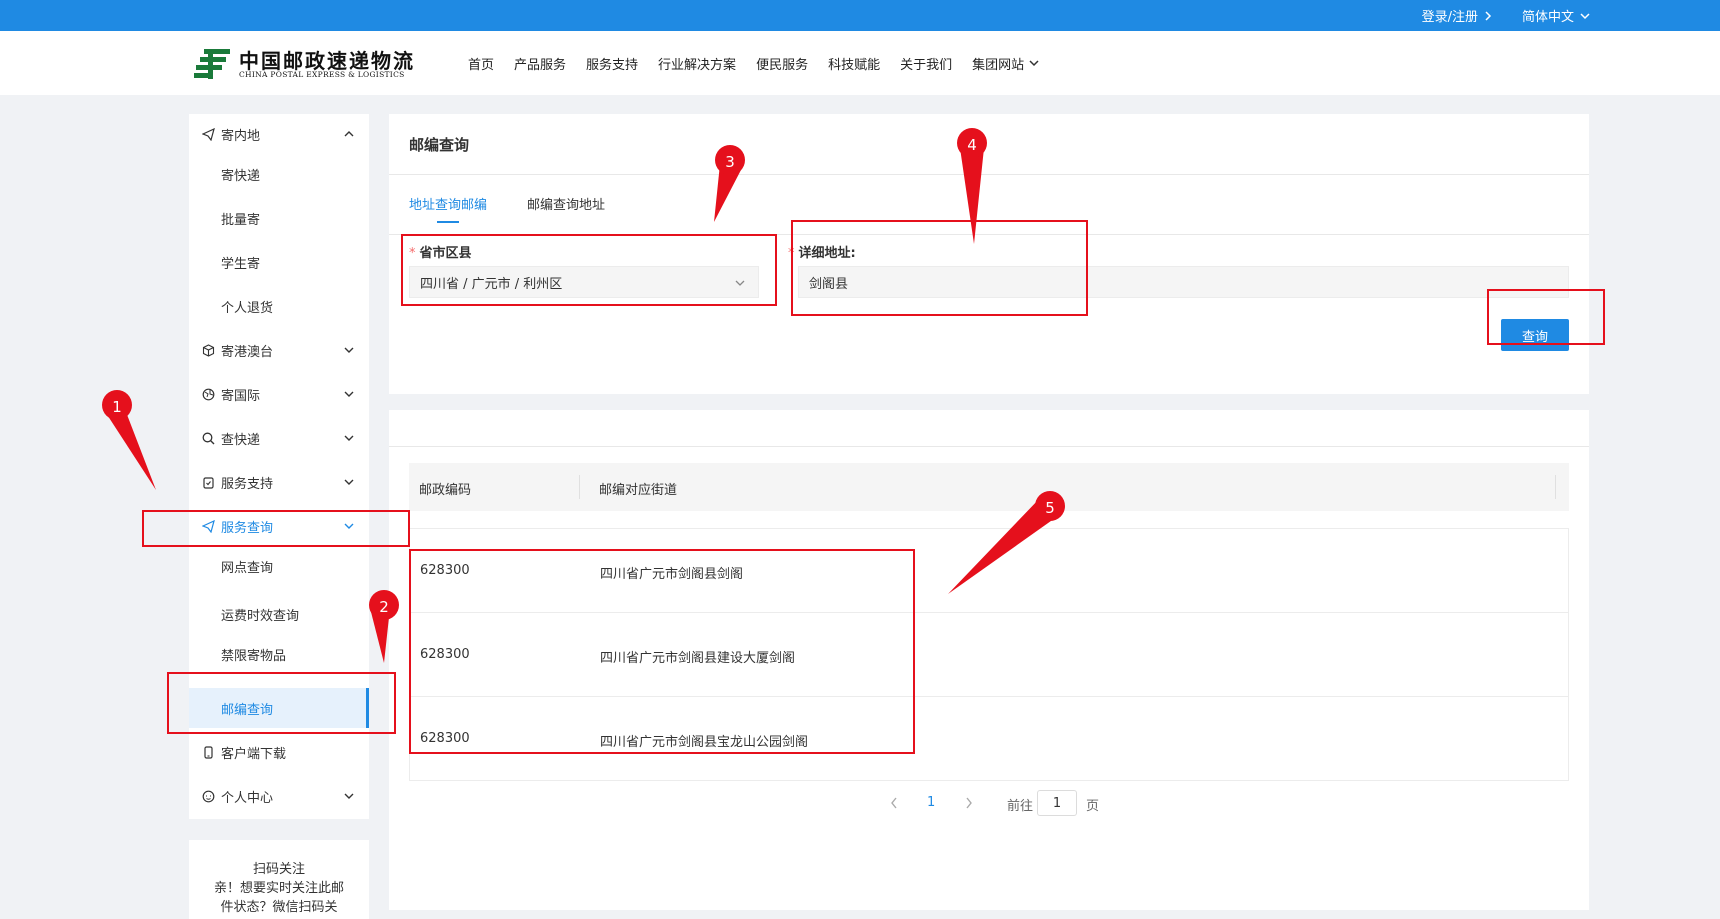  What do you see at coordinates (384, 607) in the screenshot?
I see `pin-number: 2` at bounding box center [384, 607].